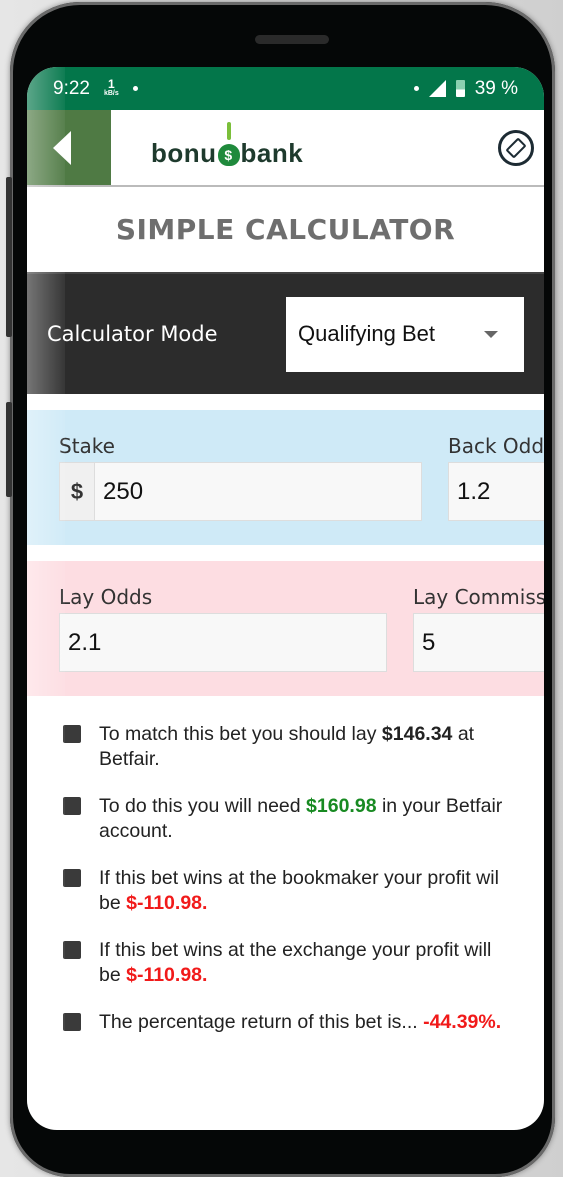 The width and height of the screenshot is (563, 1177). I want to click on back-odds-label: Back Odds, so click(496, 446).